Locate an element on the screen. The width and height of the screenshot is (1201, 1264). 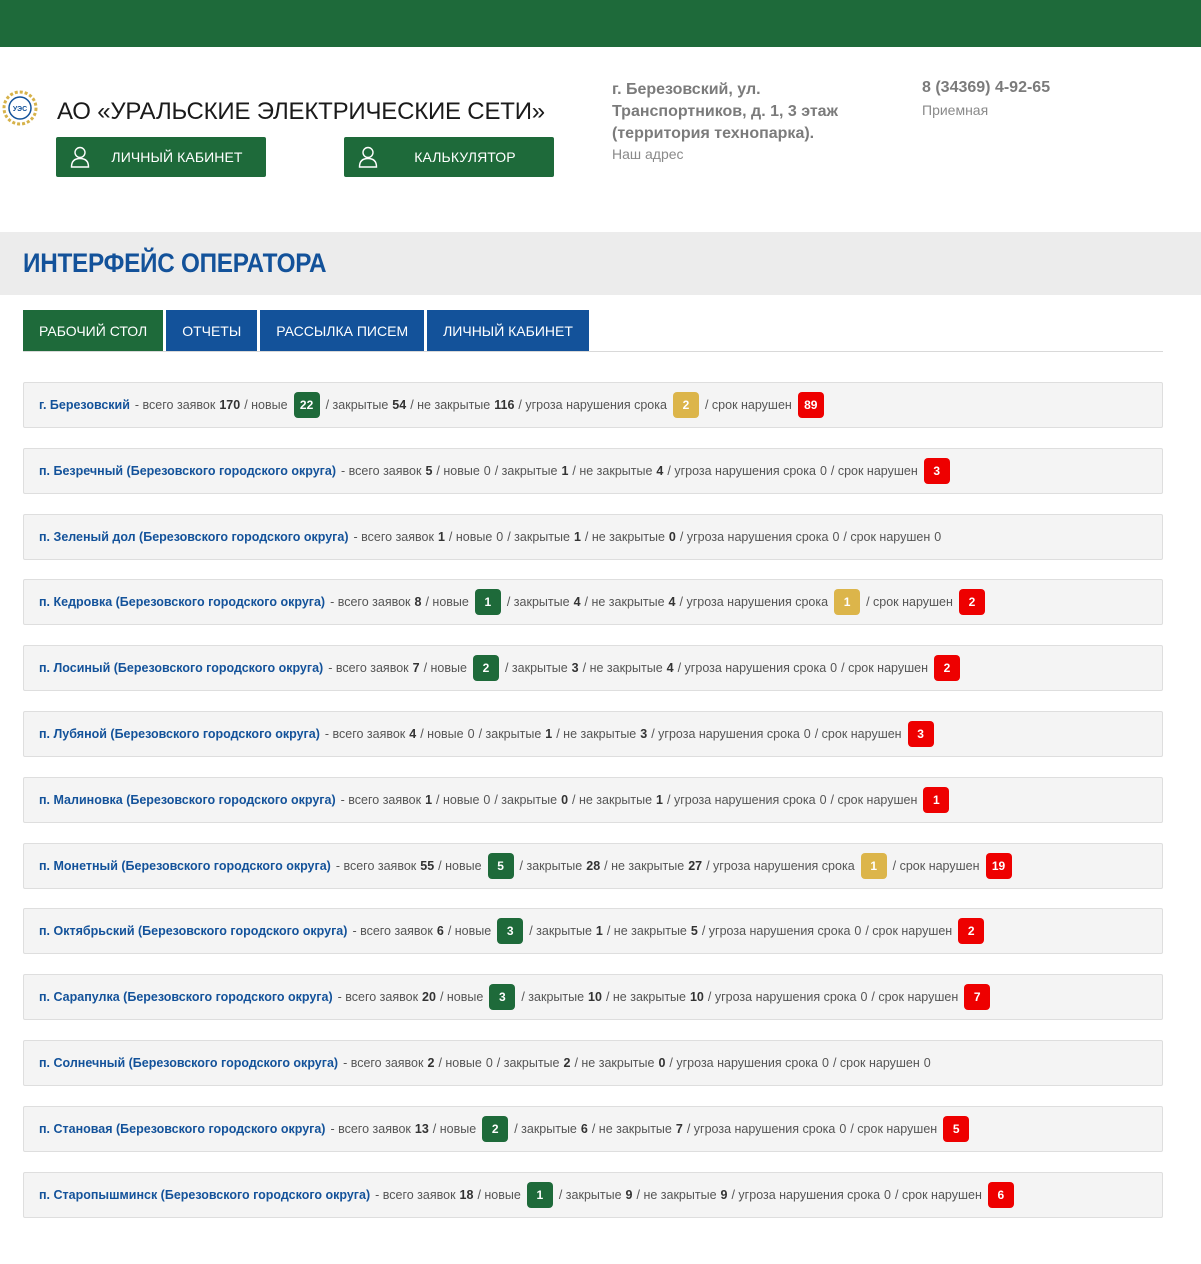
personal-cabinet-button: ЛИЧНЫЙ КАБИНЕТ is located at coordinates (161, 157).